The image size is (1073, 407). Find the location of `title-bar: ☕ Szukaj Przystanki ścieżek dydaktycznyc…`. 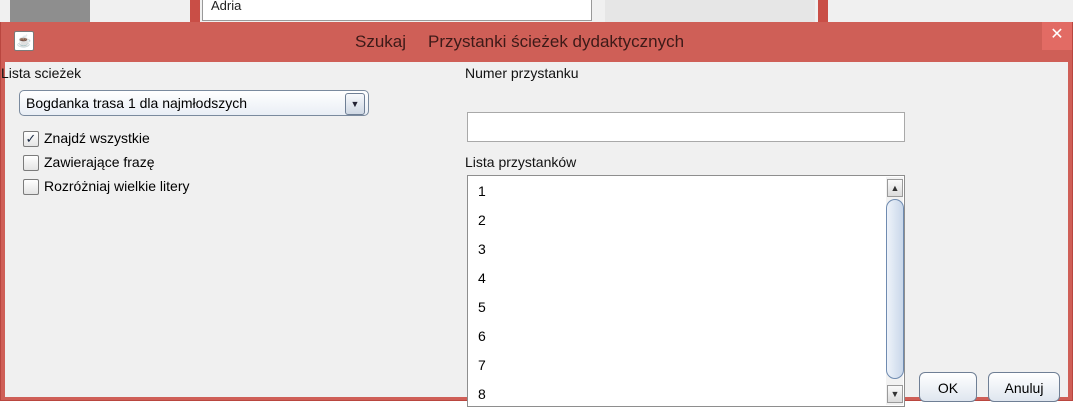

title-bar: ☕ Szukaj Przystanki ścieżek dydaktycznyc… is located at coordinates (536, 42).